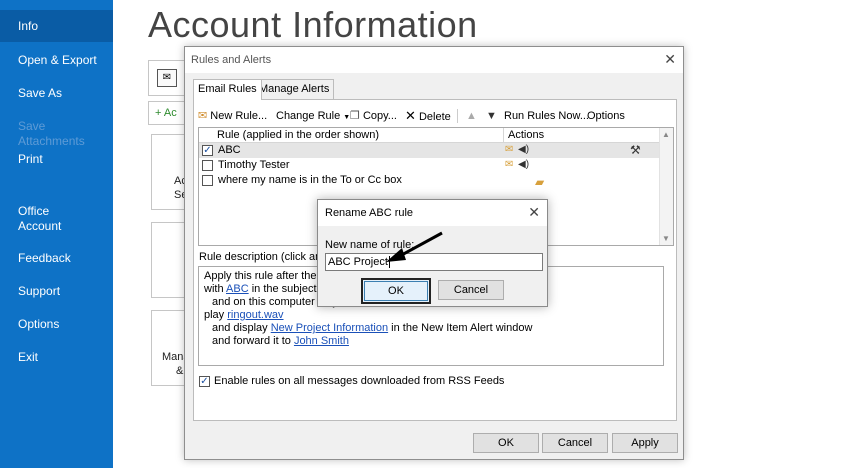  What do you see at coordinates (321, 341) in the screenshot?
I see `forward-recipient-link: John Smith` at bounding box center [321, 341].